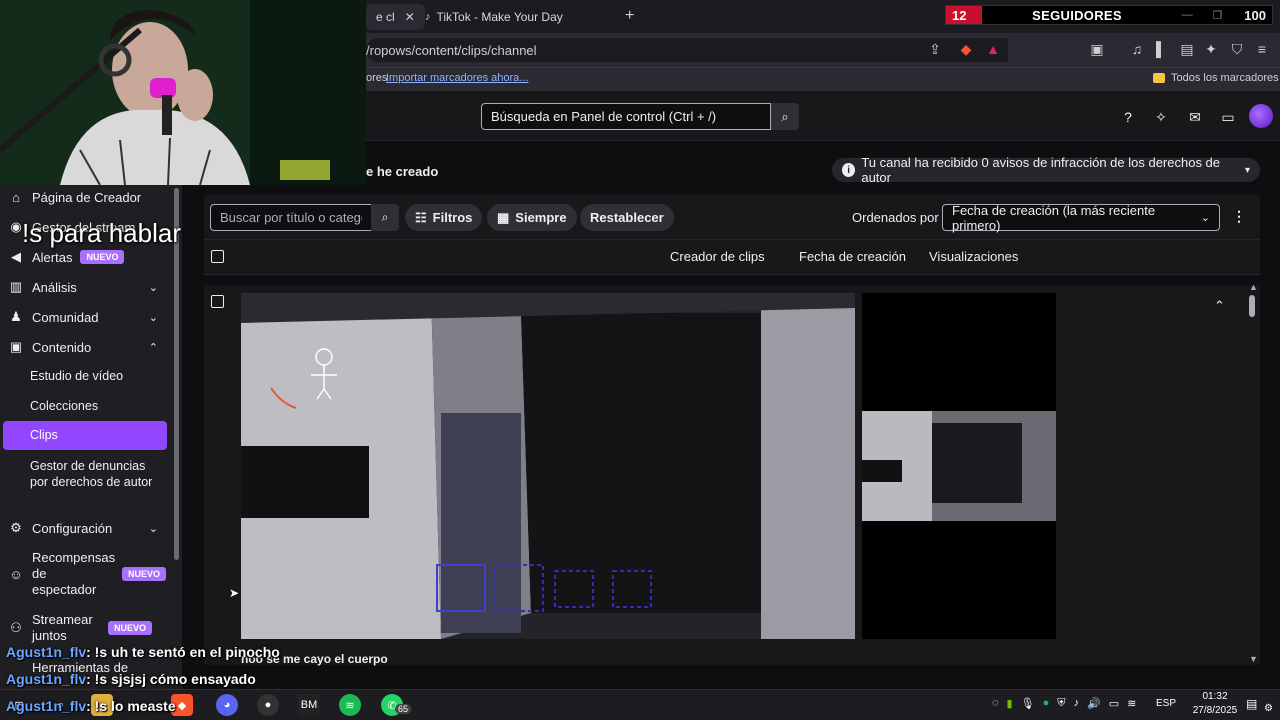 The height and width of the screenshot is (720, 1280). What do you see at coordinates (1251, 704) in the screenshot?
I see `notifications-icon: ▤` at bounding box center [1251, 704].